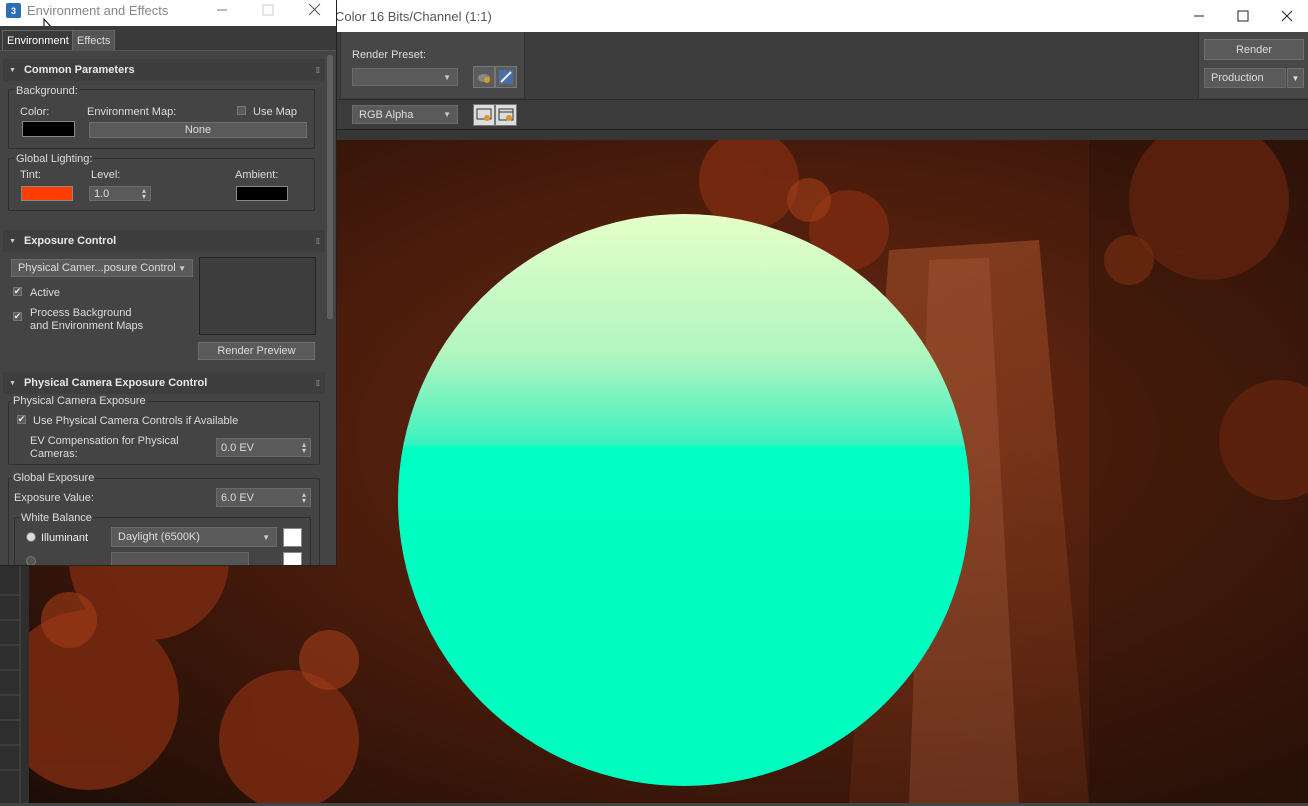 The image size is (1308, 806). Describe the element at coordinates (389, 55) in the screenshot. I see `render-preset-label: Render Preset:` at that location.